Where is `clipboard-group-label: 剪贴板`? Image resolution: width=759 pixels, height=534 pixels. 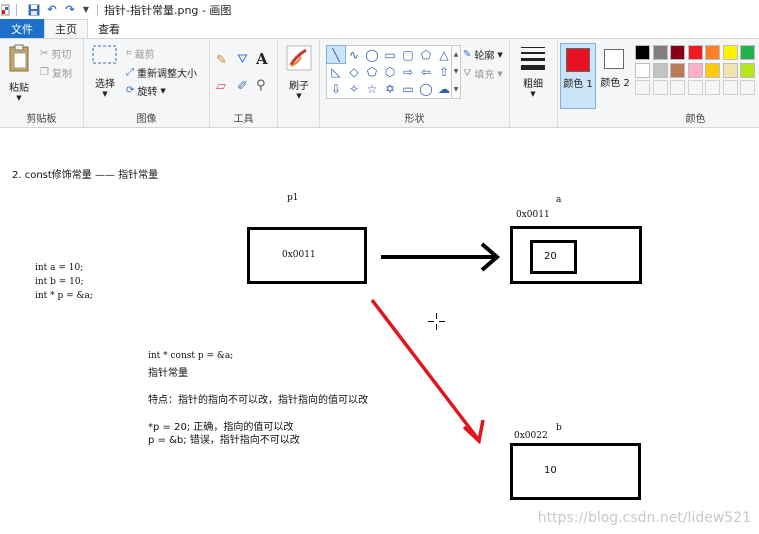
clipboard-group-label: 剪贴板 is located at coordinates (41, 119).